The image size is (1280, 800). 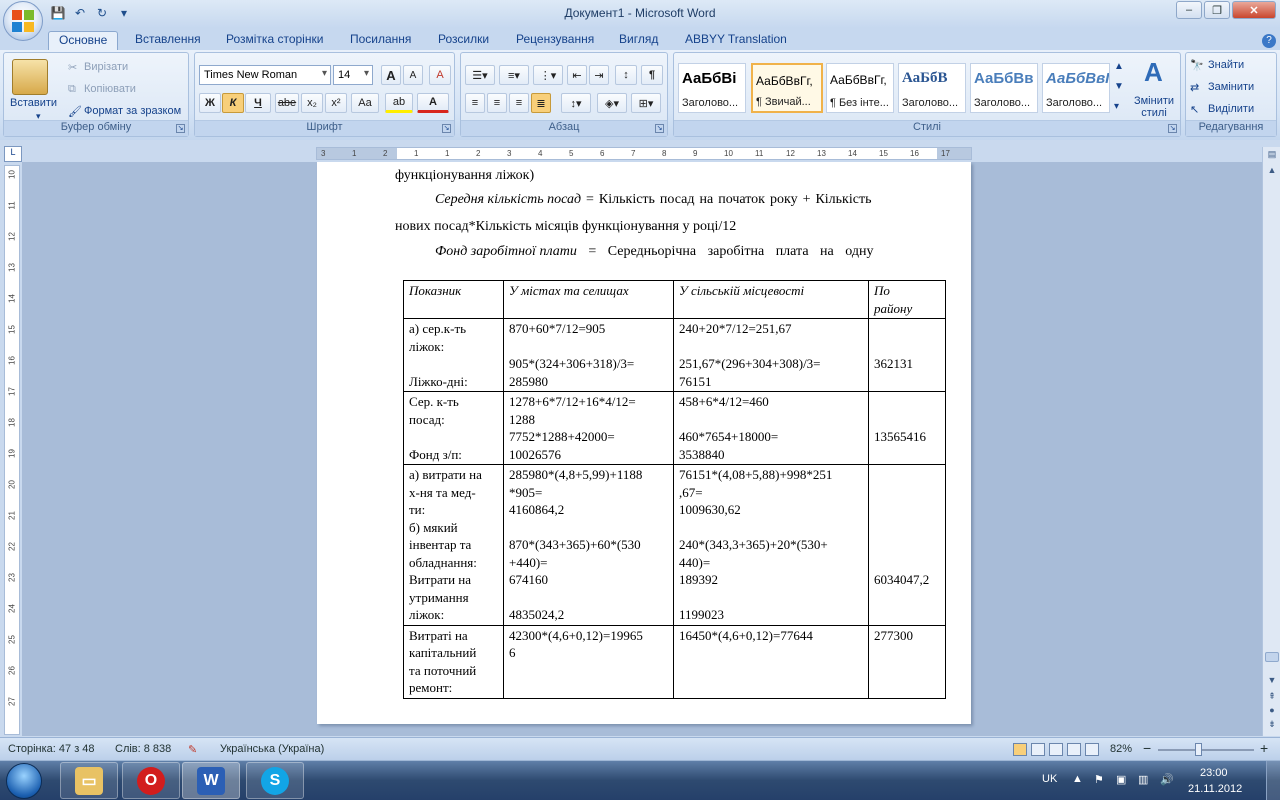 I want to click on shading-icon: ◈▾, so click(x=612, y=103).